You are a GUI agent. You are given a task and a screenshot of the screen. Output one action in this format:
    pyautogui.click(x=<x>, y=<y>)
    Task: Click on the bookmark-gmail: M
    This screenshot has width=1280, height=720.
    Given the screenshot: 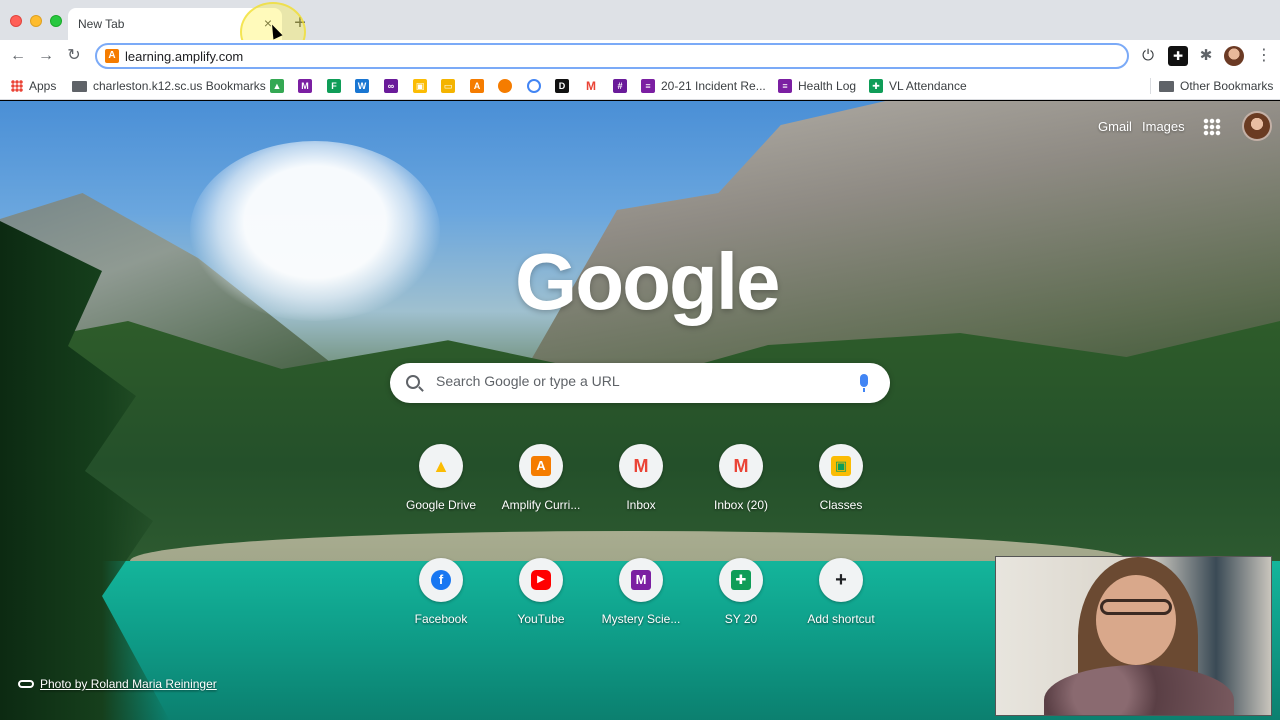 What is the action you would take?
    pyautogui.click(x=591, y=86)
    